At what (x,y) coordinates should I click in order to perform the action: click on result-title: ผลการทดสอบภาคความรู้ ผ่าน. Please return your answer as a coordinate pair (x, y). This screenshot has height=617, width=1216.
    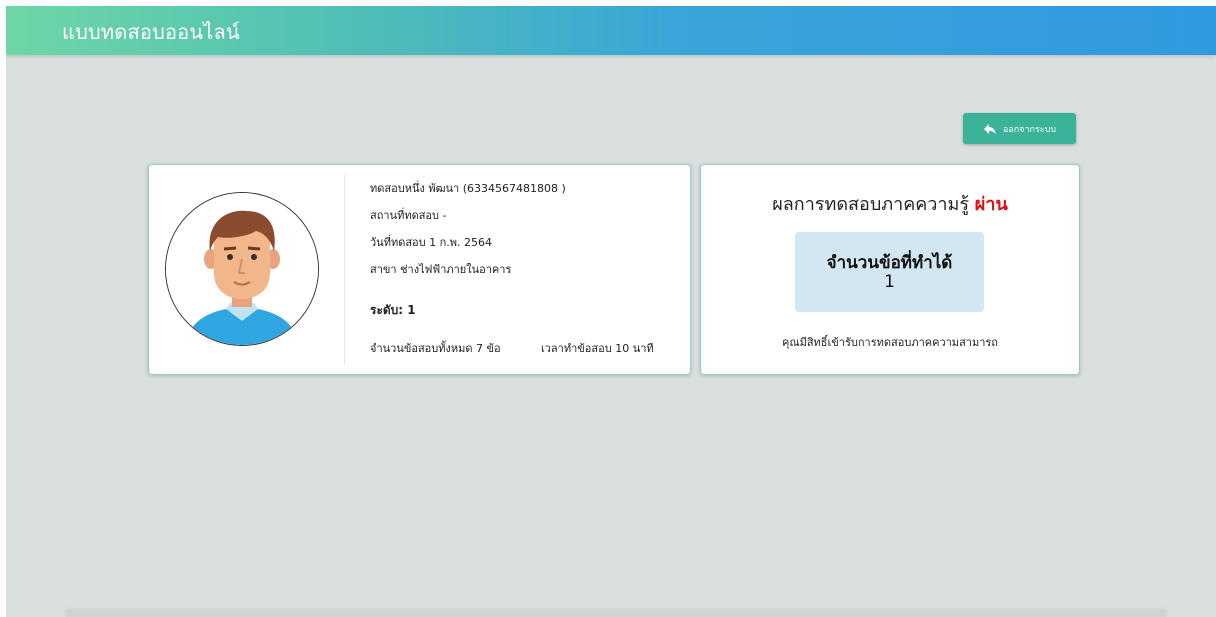
    Looking at the image, I should click on (890, 203).